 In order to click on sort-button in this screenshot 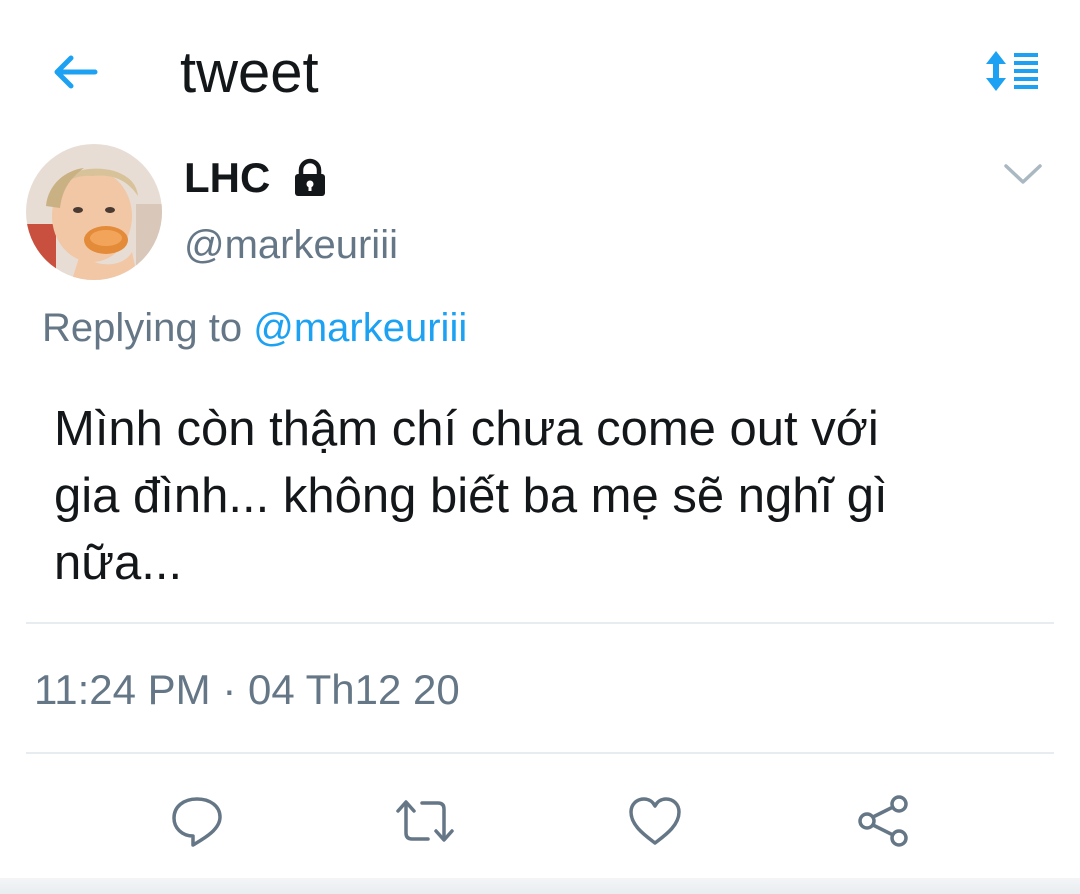, I will do `click(1012, 71)`.